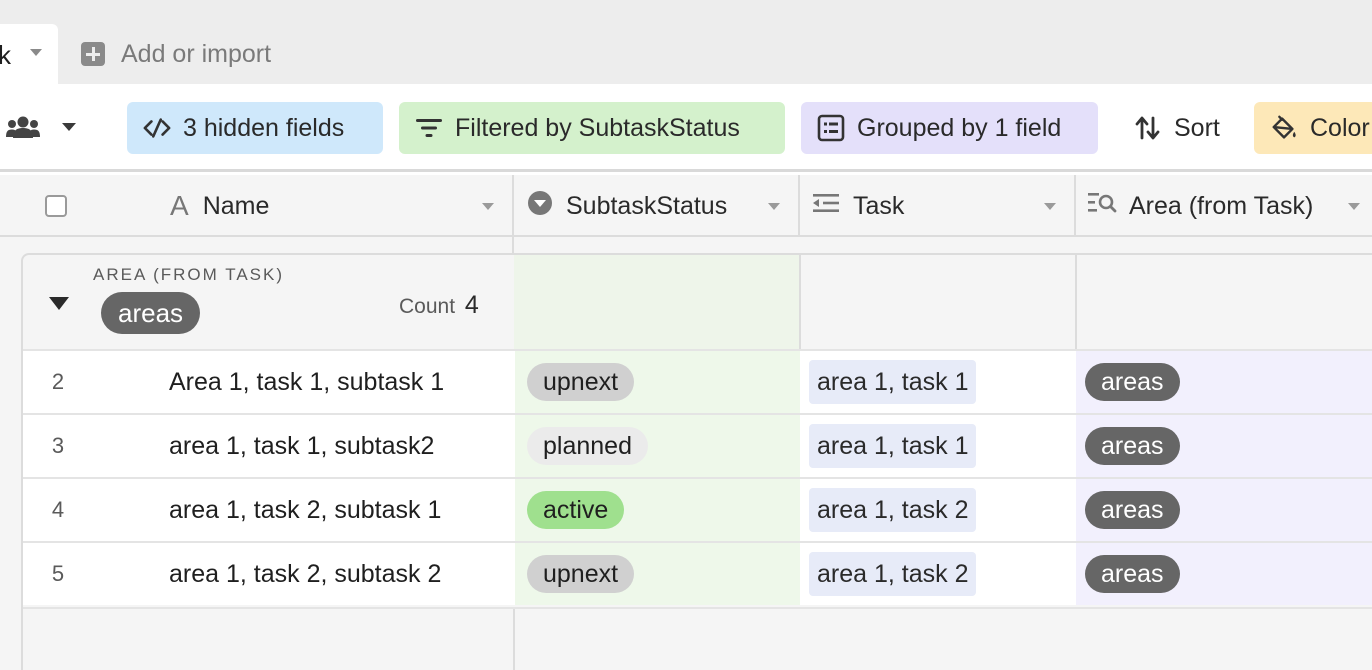 The width and height of the screenshot is (1372, 670). What do you see at coordinates (157, 128) in the screenshot?
I see `eye-slash-icon` at bounding box center [157, 128].